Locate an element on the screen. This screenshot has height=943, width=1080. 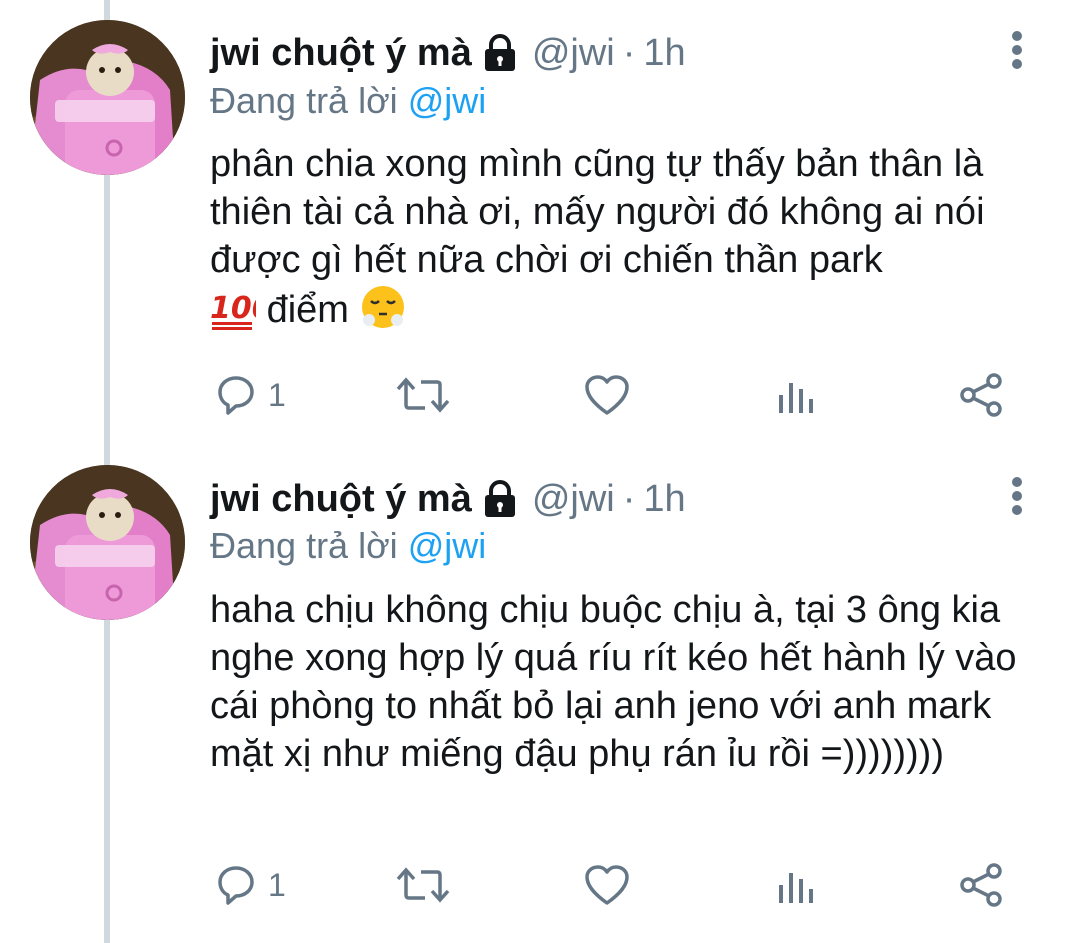
svg-text: 100 is located at coordinates (233, 308).